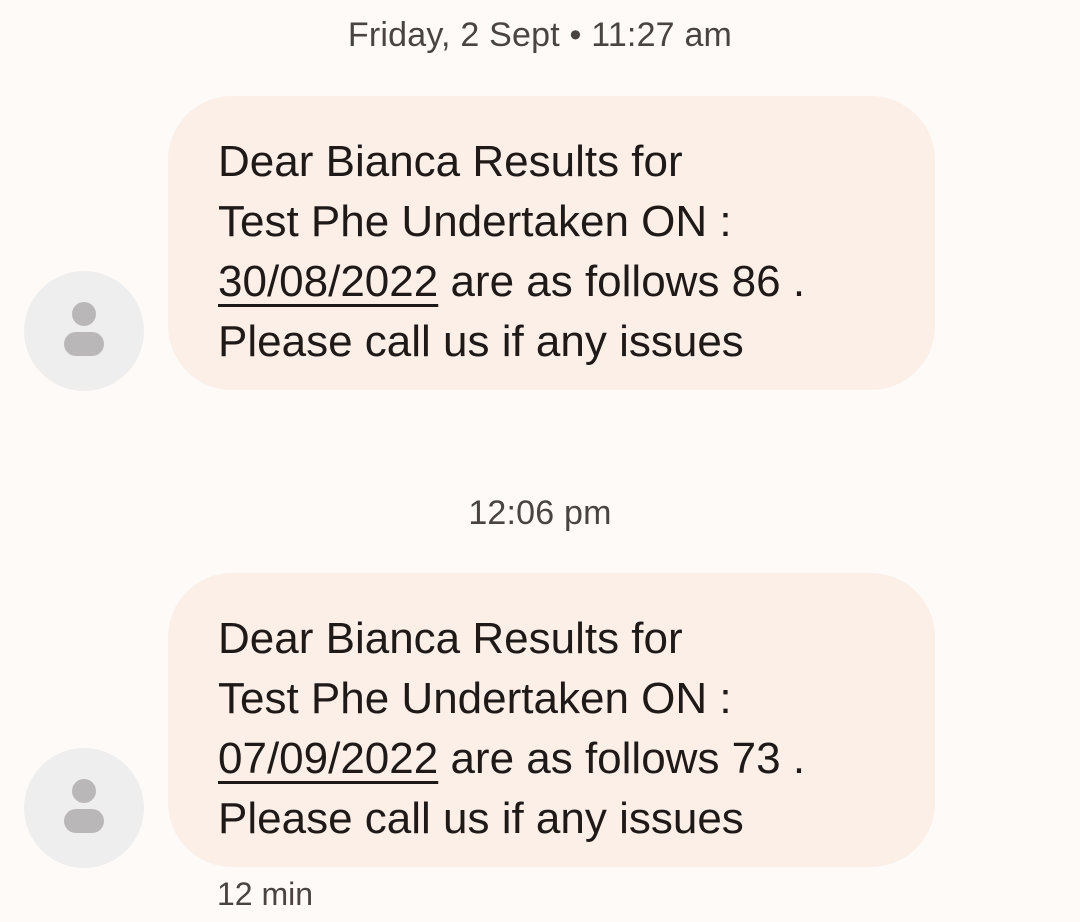 Image resolution: width=1080 pixels, height=922 pixels. What do you see at coordinates (328, 281) in the screenshot?
I see `date-link: 30/08/2022` at bounding box center [328, 281].